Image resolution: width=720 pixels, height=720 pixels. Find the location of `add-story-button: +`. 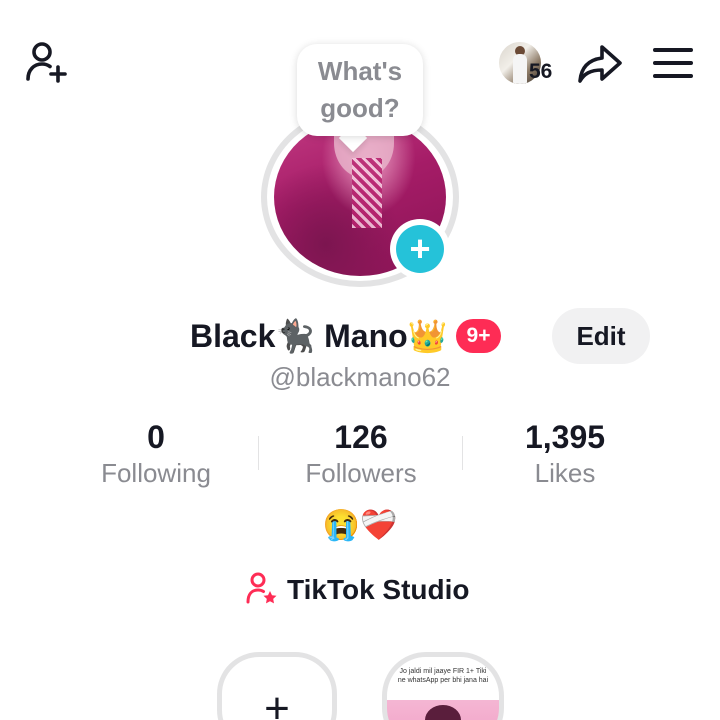

add-story-button: + is located at coordinates (420, 249).